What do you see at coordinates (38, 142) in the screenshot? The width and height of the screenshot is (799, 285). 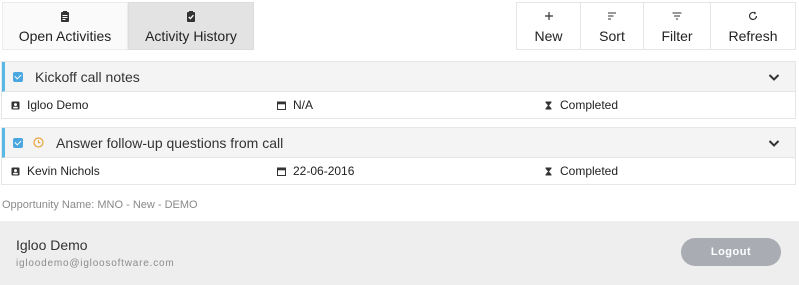 I see `clock-icon` at bounding box center [38, 142].